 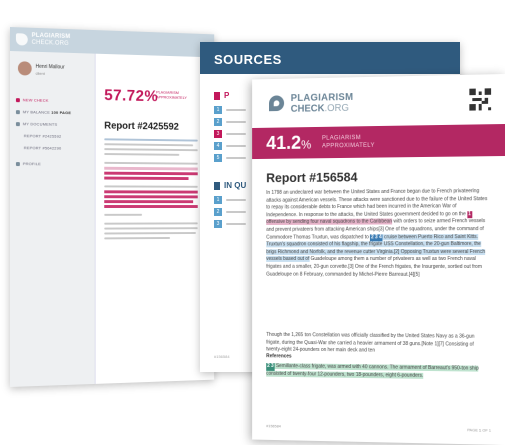 What do you see at coordinates (469, 214) in the screenshot?
I see `source-badge: 1` at bounding box center [469, 214].